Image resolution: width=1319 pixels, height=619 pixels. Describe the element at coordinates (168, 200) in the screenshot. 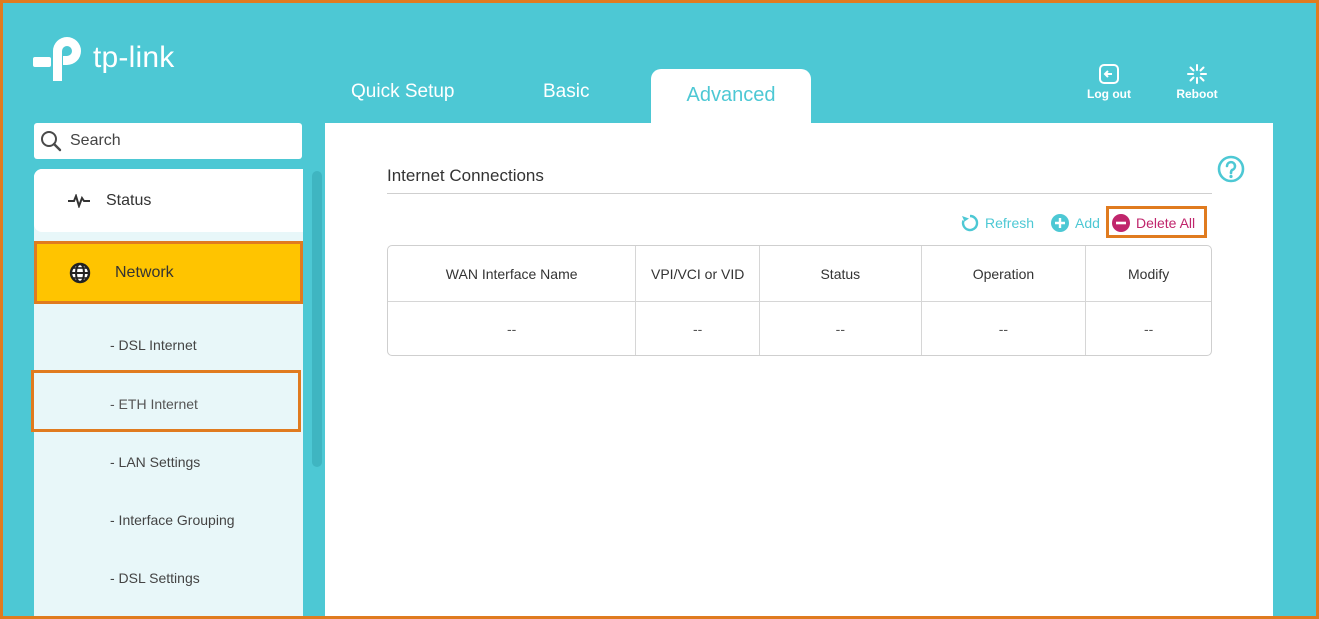

I see `sidebar-item-status: Status` at that location.